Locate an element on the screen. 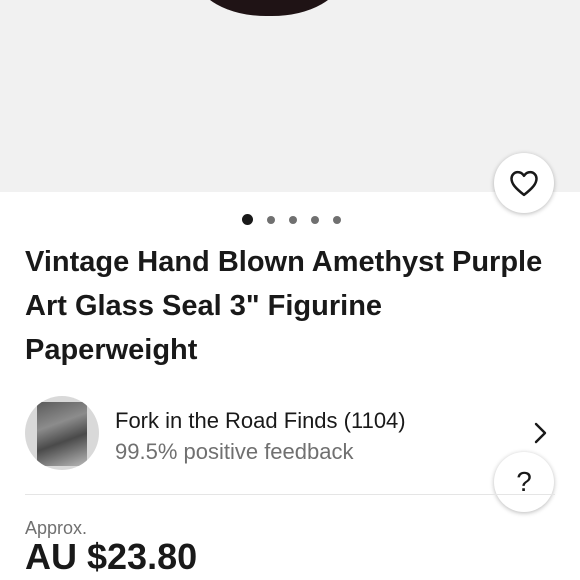 Image resolution: width=580 pixels, height=580 pixels. price-value: AU $23.80 is located at coordinates (111, 556).